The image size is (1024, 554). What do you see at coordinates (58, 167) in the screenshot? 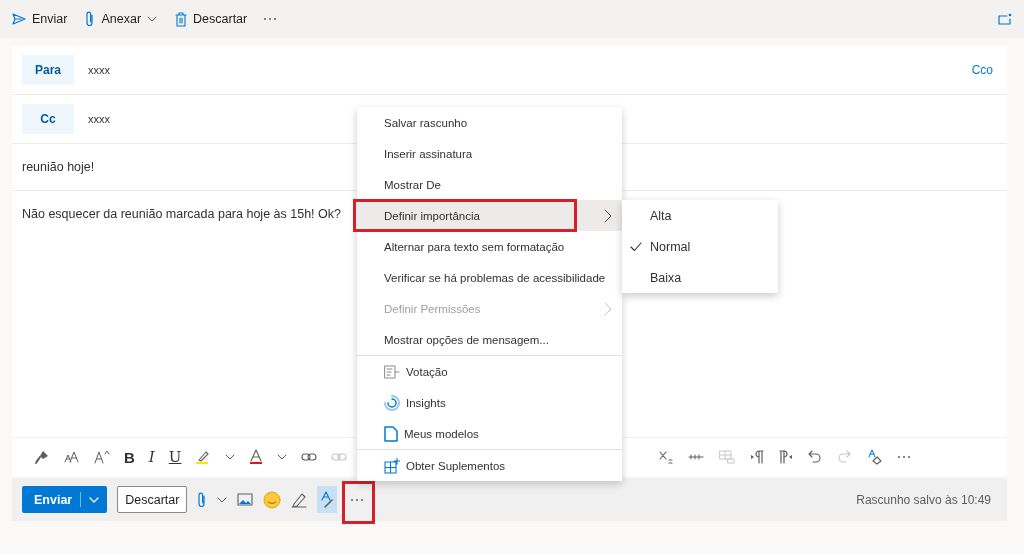
I see `subject-text: reunião hoje!` at bounding box center [58, 167].